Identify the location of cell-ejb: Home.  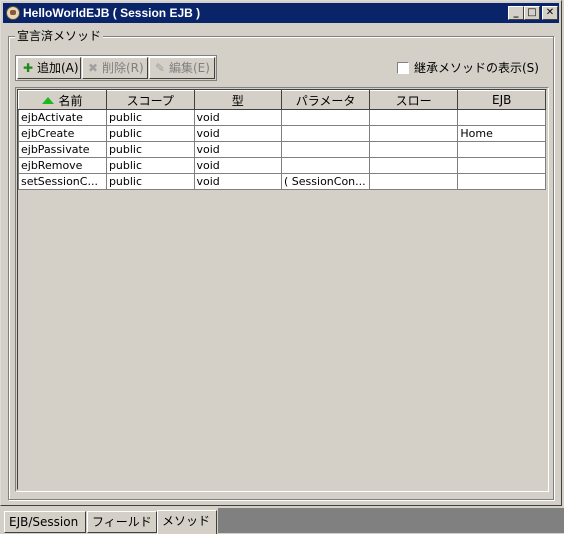
(501, 133).